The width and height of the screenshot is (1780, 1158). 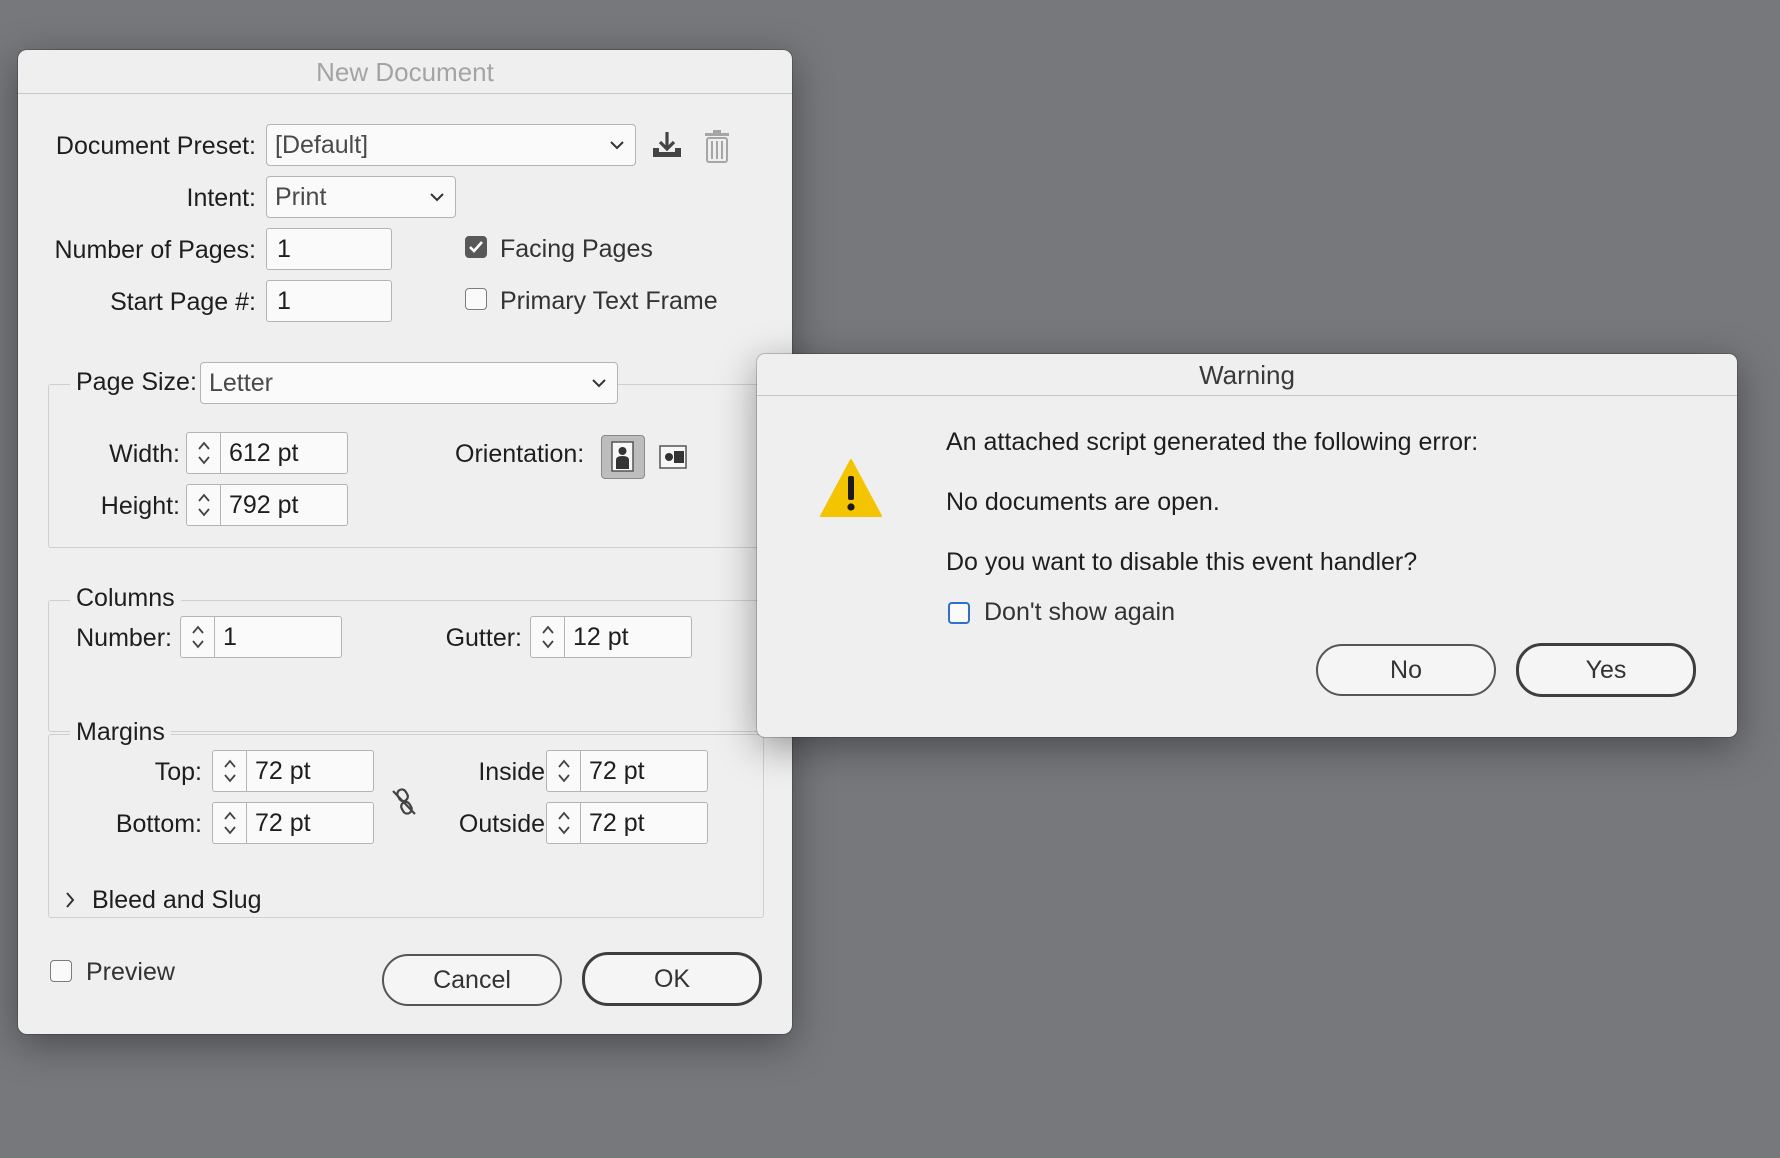 What do you see at coordinates (472, 980) in the screenshot?
I see `cancel-button: Cancel` at bounding box center [472, 980].